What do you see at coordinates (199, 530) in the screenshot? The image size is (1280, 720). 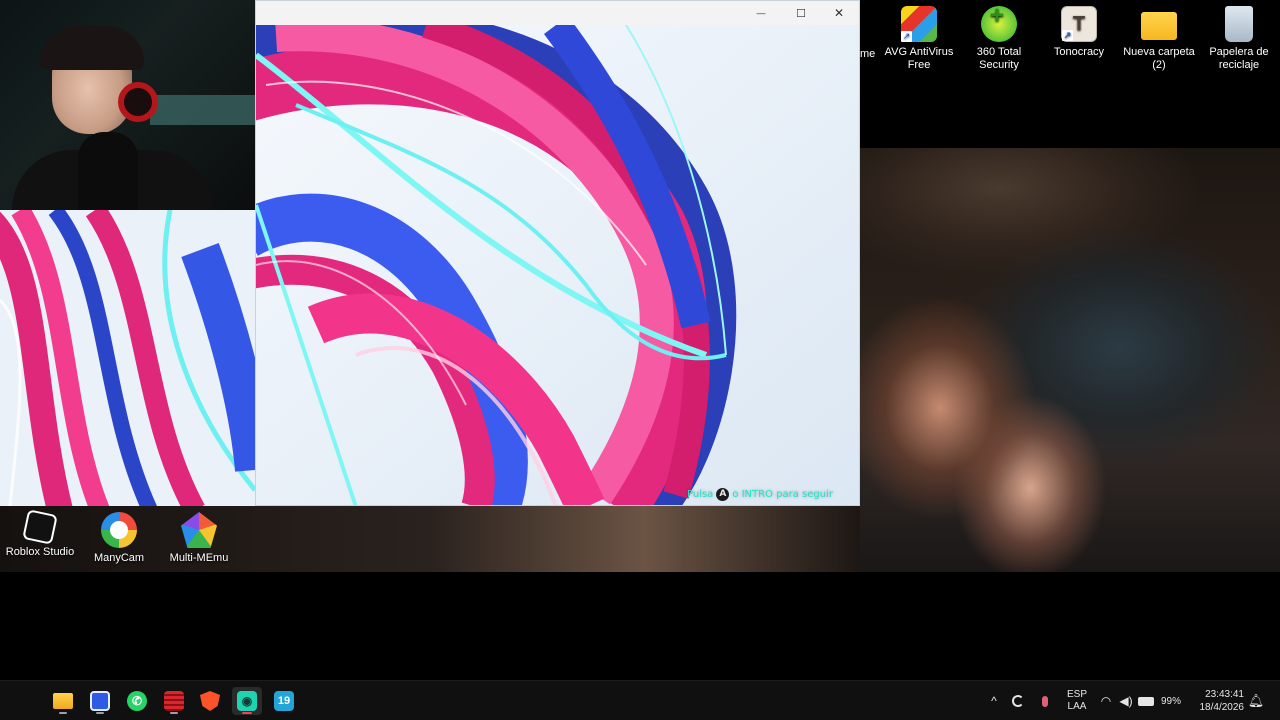 I see `multi-memu-icon` at bounding box center [199, 530].